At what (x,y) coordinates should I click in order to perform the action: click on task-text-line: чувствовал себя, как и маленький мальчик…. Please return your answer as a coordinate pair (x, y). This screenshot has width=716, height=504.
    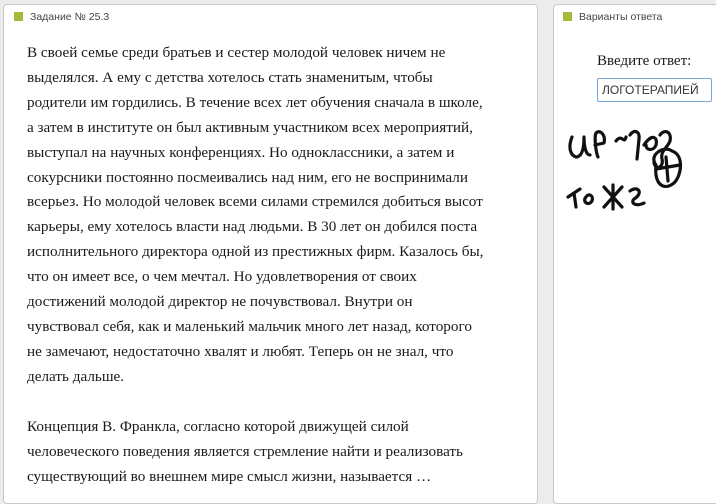
    Looking at the image, I should click on (249, 326).